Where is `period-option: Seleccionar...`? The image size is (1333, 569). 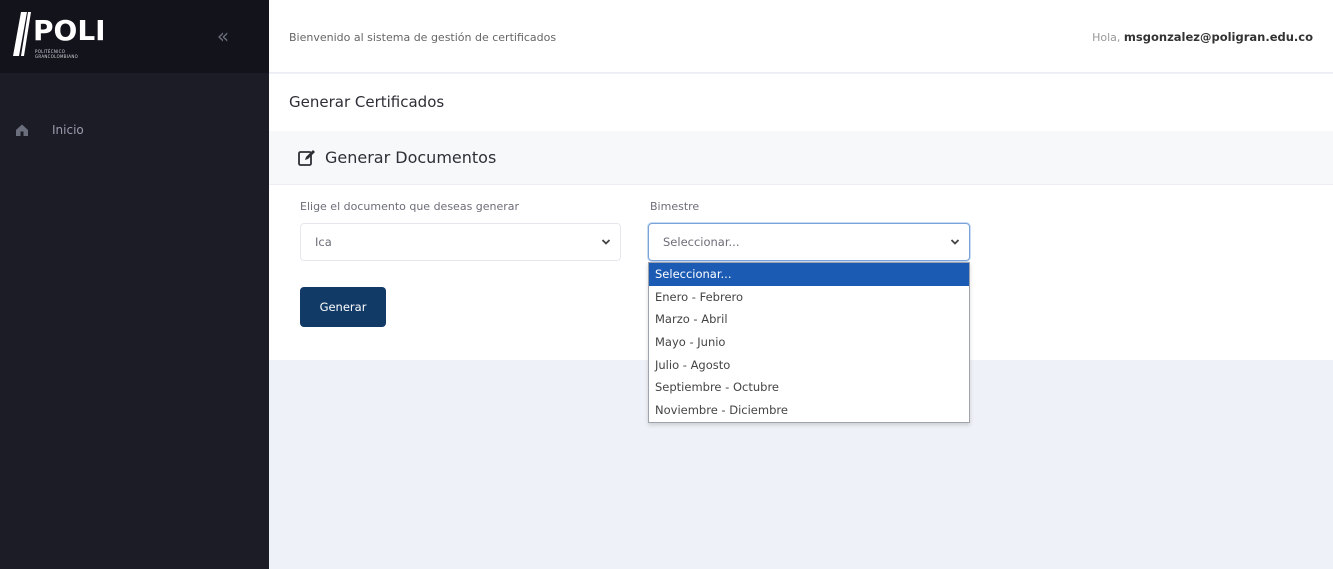 period-option: Seleccionar... is located at coordinates (809, 274).